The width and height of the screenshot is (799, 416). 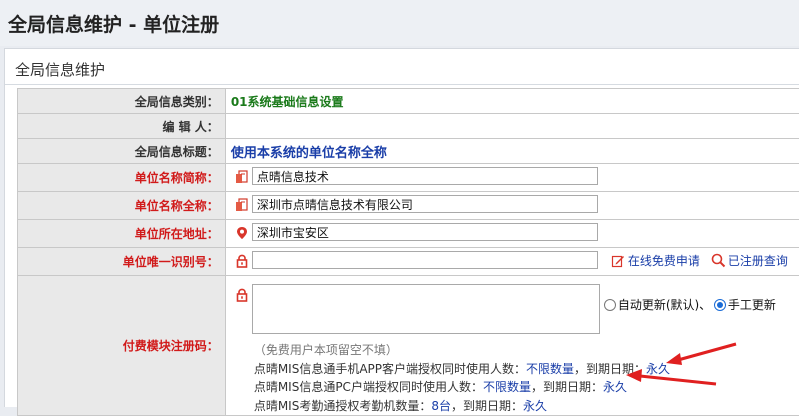 What do you see at coordinates (512, 126) in the screenshot?
I see `editor-value` at bounding box center [512, 126].